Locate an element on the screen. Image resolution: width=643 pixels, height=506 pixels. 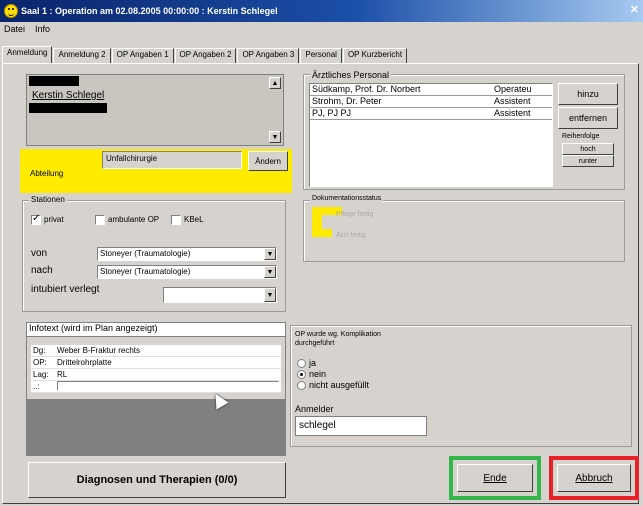
kbel-checkbox: KBeL is located at coordinates (187, 220).